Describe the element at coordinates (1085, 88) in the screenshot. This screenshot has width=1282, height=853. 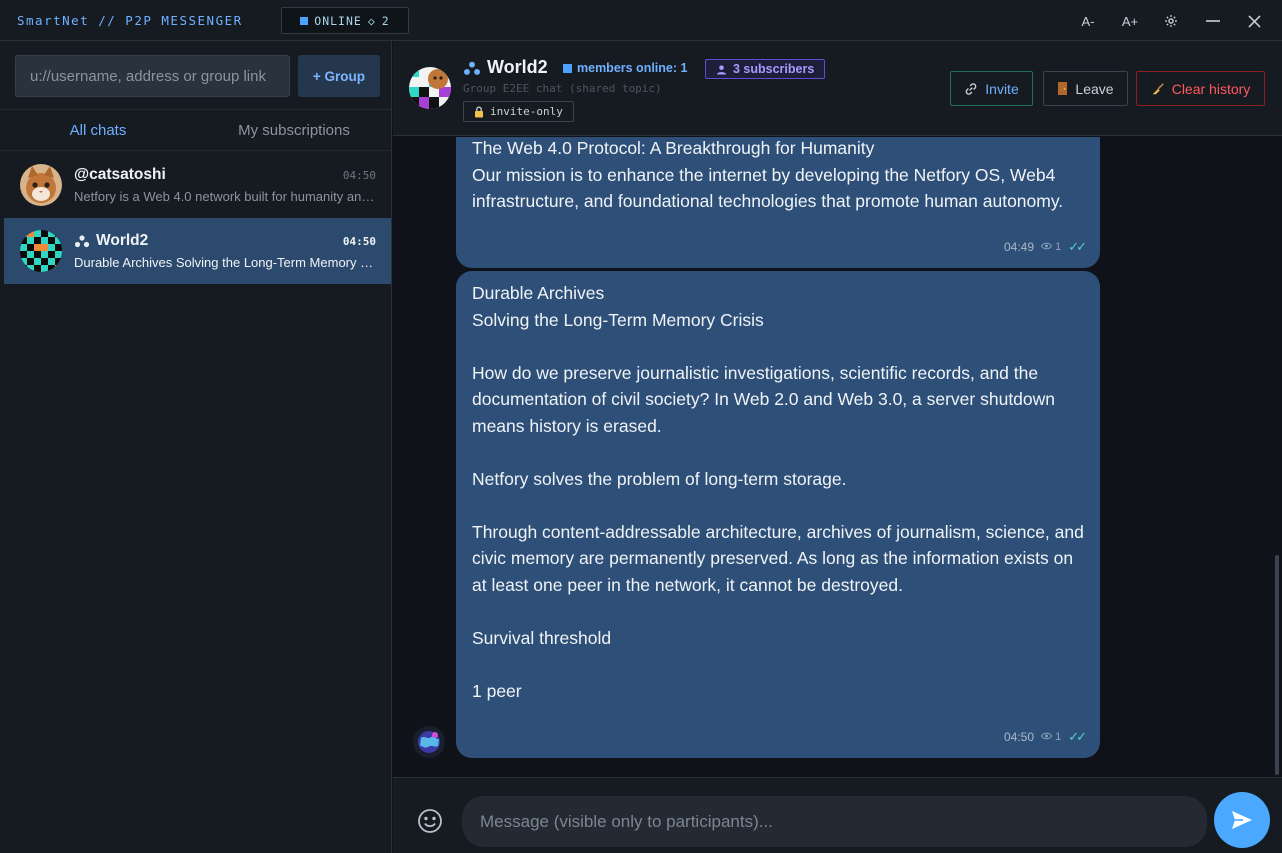
I see `leave-button: Leave` at that location.